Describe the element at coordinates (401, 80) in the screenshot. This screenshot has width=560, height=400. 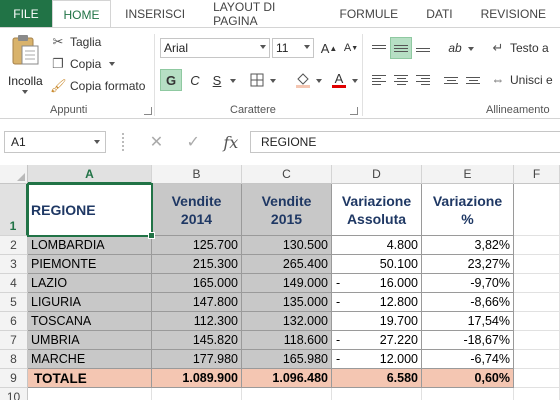
I see `align-center-button` at that location.